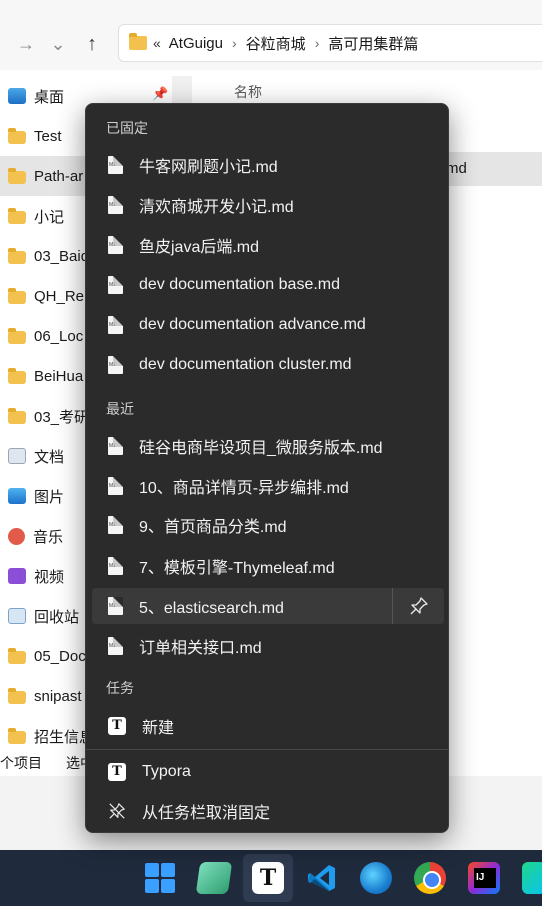 Image resolution: width=542 pixels, height=906 pixels. Describe the element at coordinates (62, 256) in the screenshot. I see `sidebar-item-label: 03_Baid` at that location.